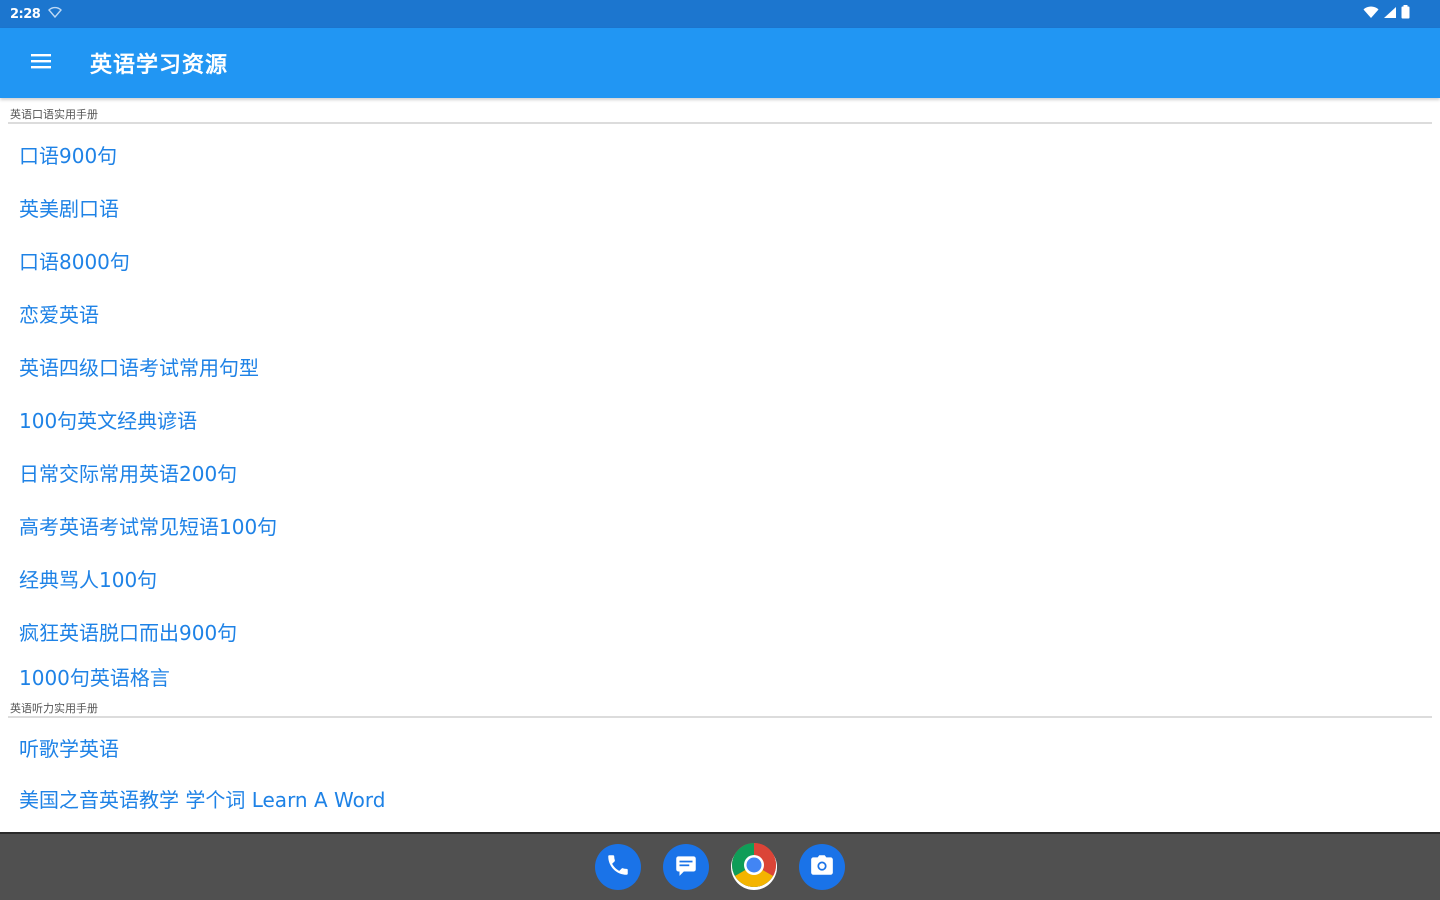 This screenshot has height=900, width=1440. I want to click on section-header: 英语口语实用手册, so click(720, 111).